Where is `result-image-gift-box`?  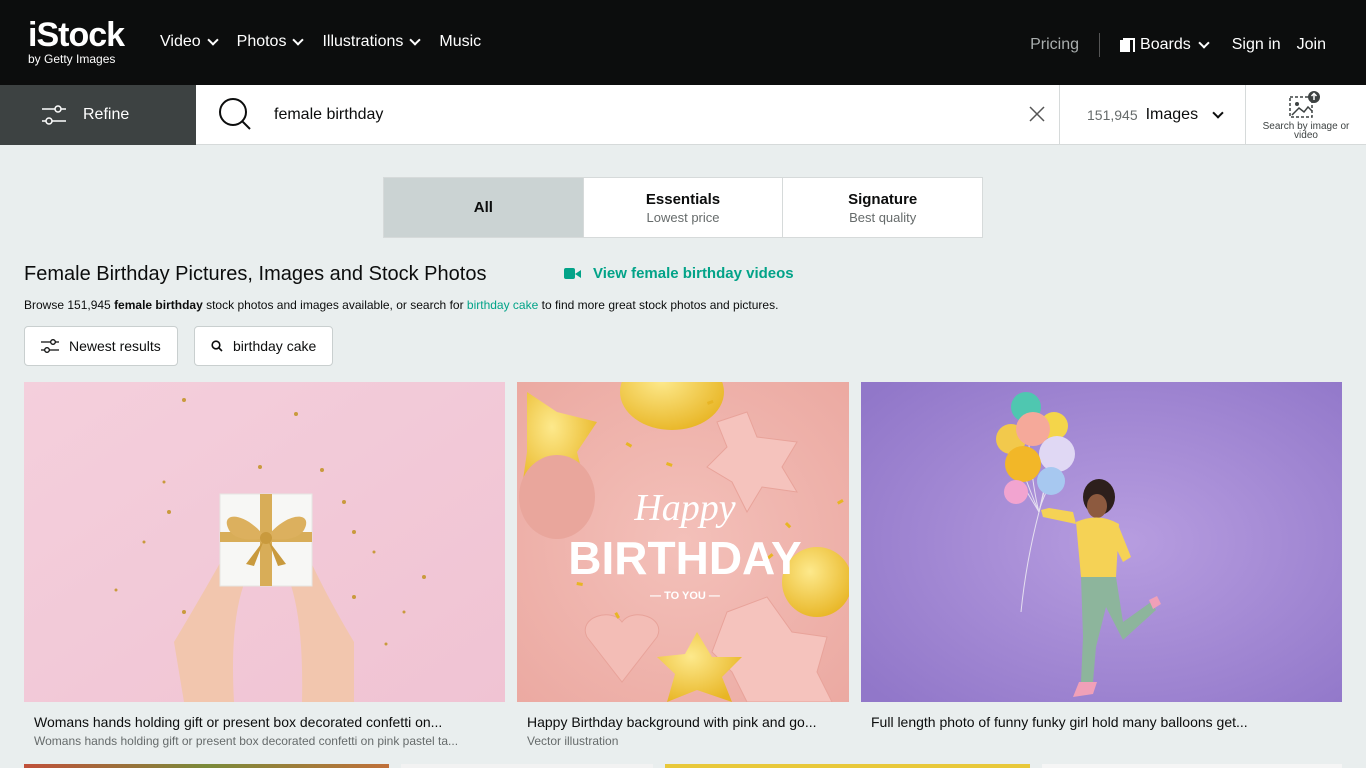
result-image-gift-box is located at coordinates (264, 542).